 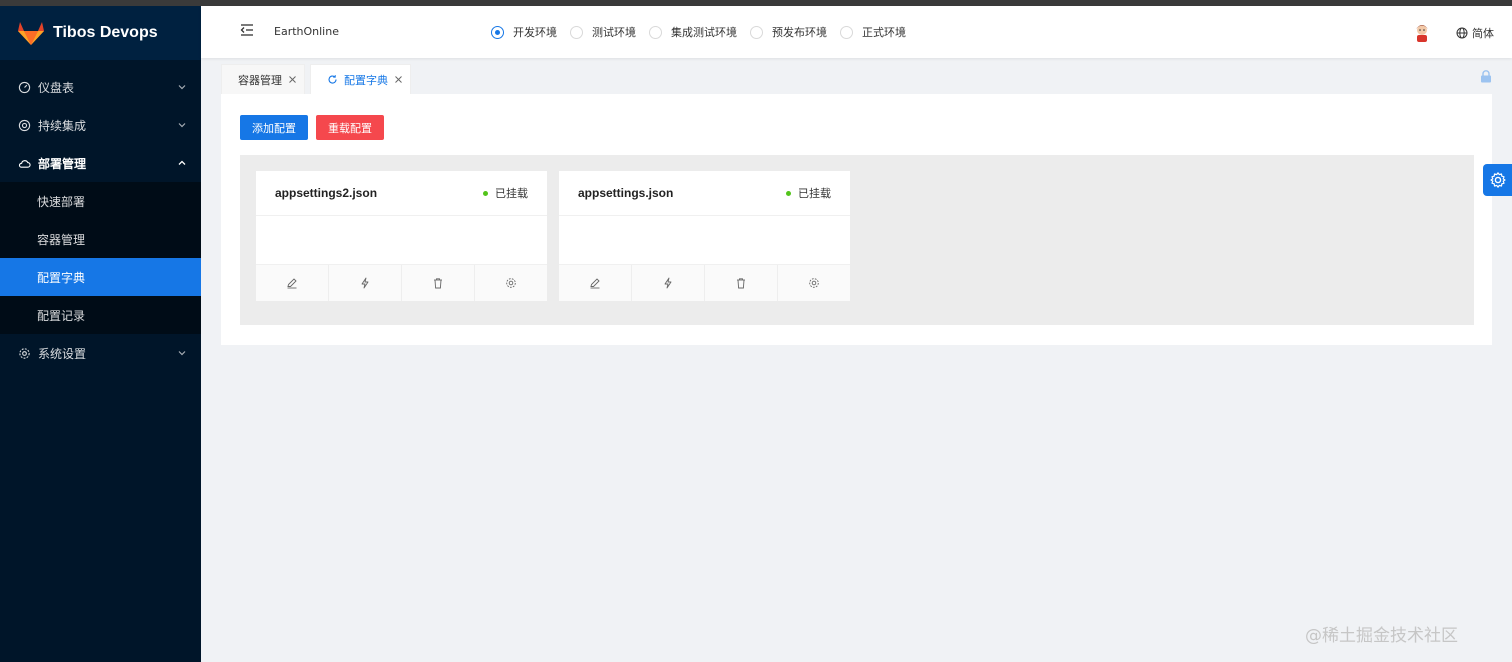 What do you see at coordinates (626, 193) in the screenshot?
I see `config-name: appsettings.json` at bounding box center [626, 193].